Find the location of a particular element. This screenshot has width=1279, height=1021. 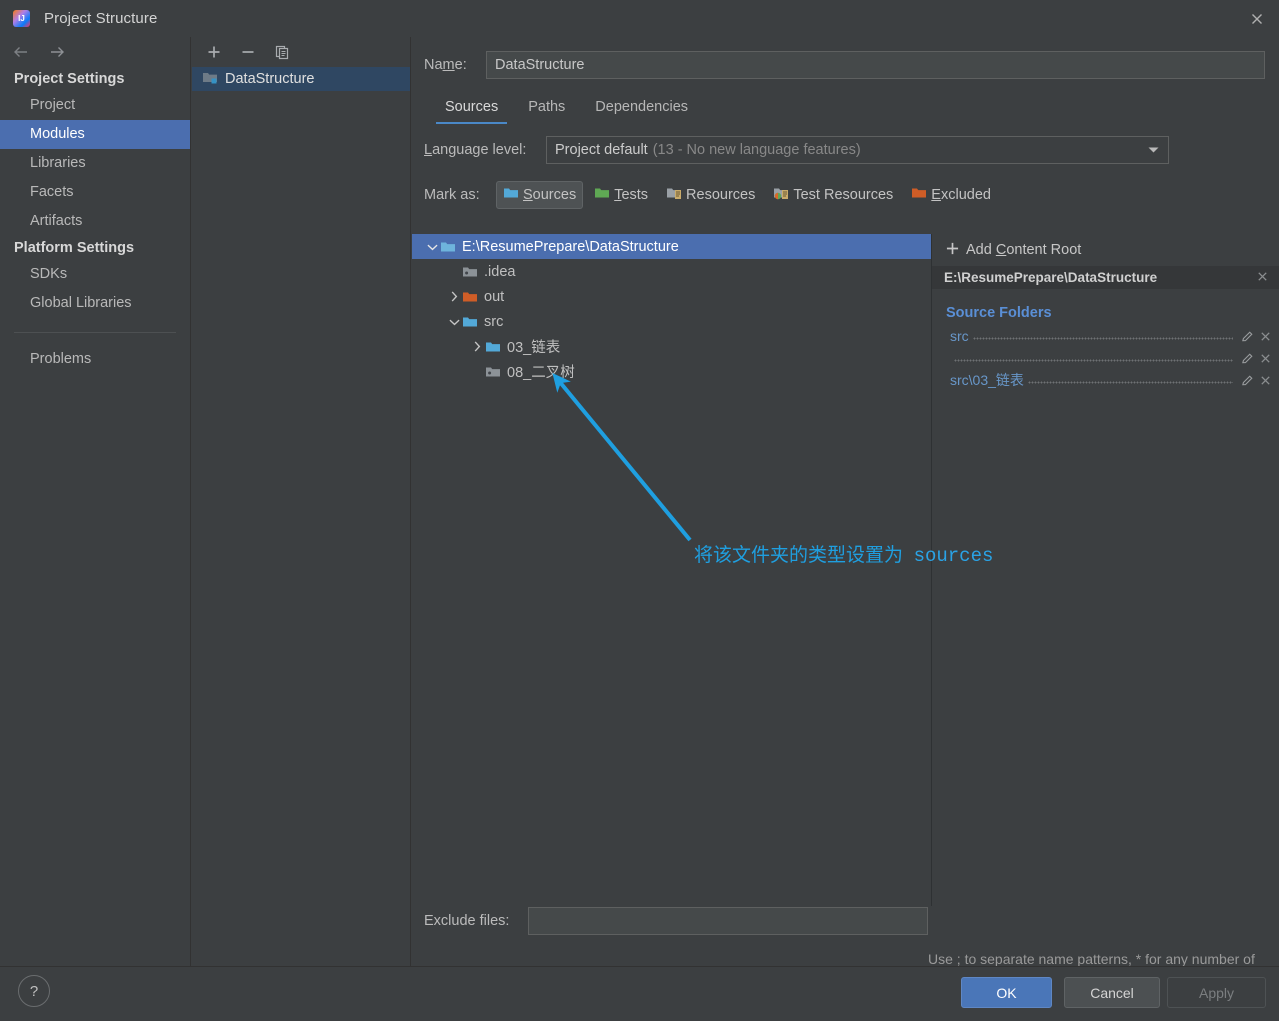

list-item is located at coordinates (1105, 358).